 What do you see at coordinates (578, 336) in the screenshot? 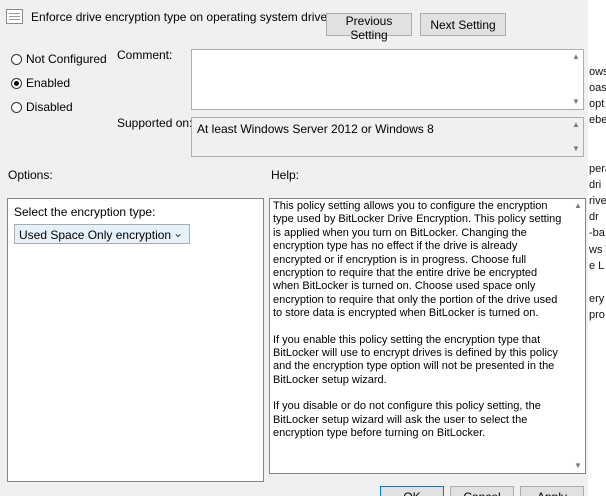
I see `help-scrollbar: ▲ ▼` at bounding box center [578, 336].